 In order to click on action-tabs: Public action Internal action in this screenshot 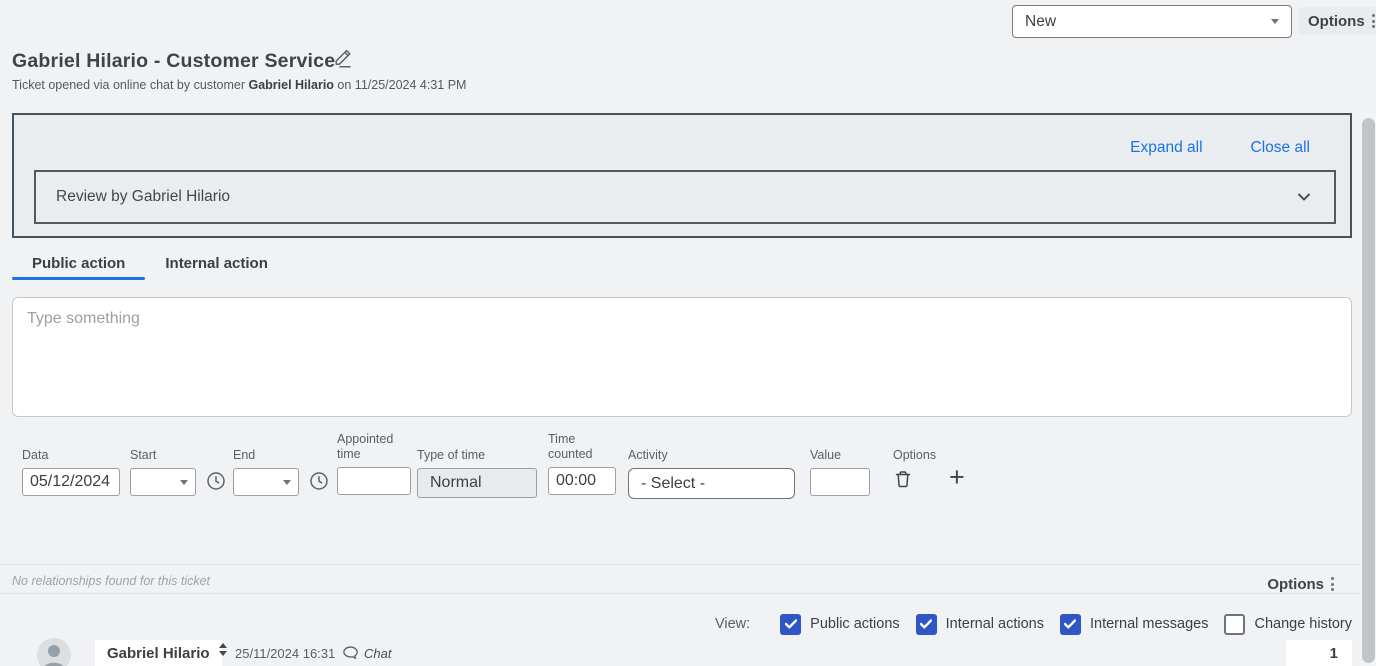, I will do `click(150, 264)`.